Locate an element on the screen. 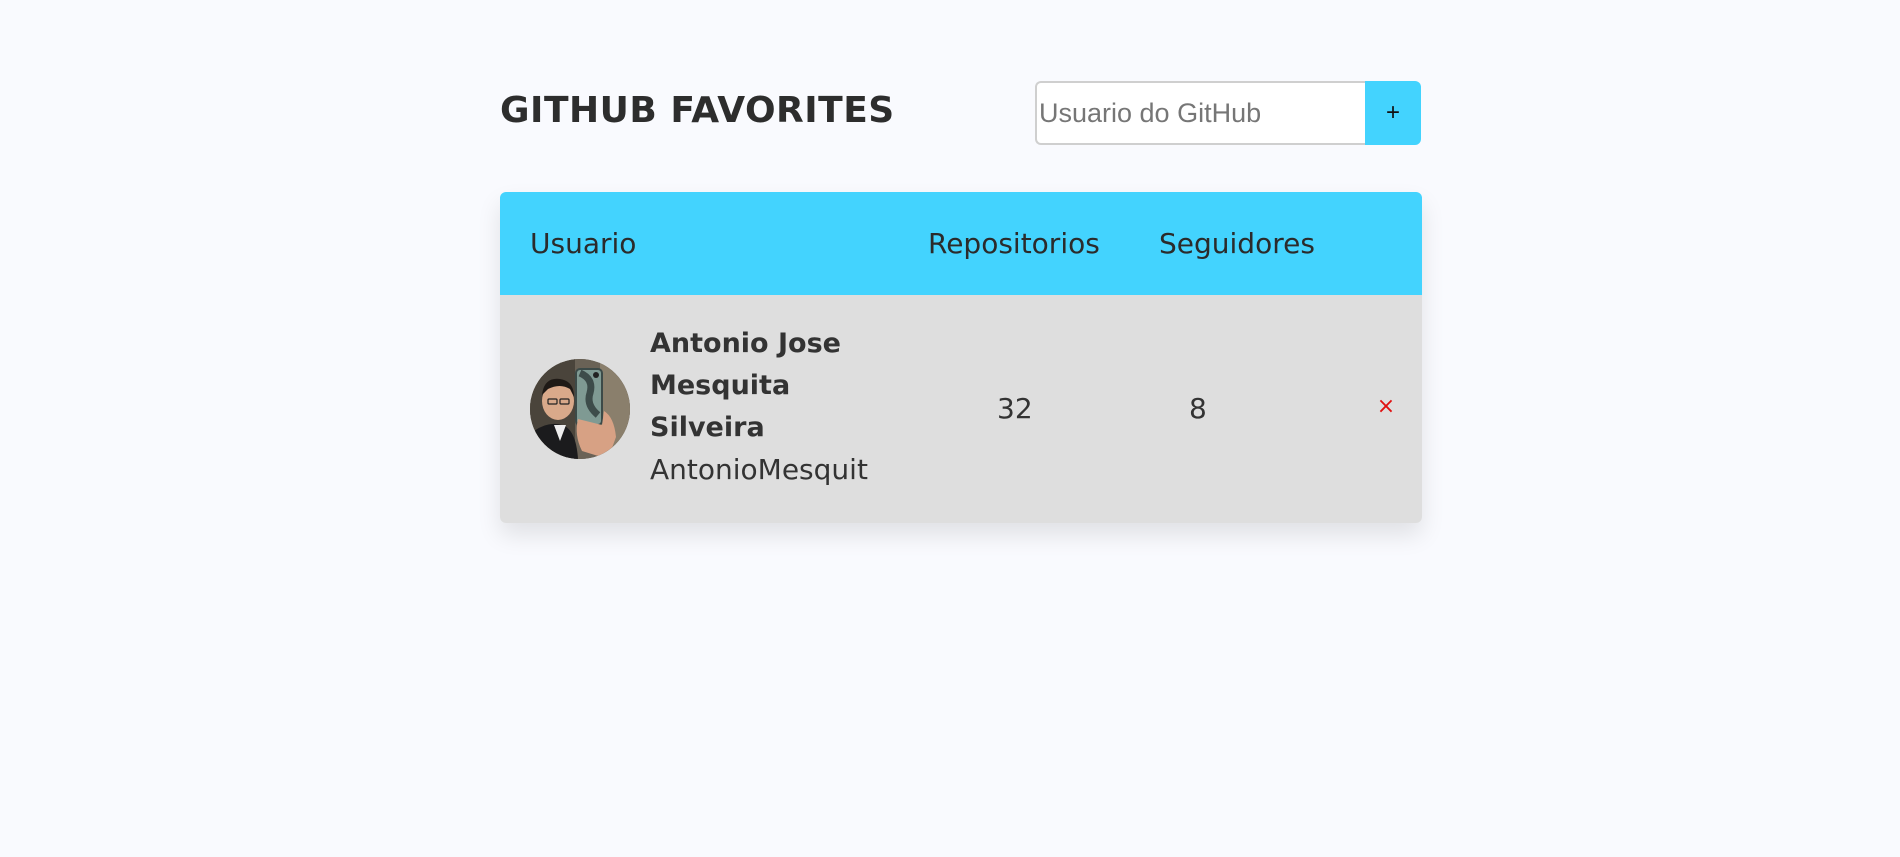 This screenshot has width=1900, height=857. column-header-followers: Seguidores is located at coordinates (1237, 243).